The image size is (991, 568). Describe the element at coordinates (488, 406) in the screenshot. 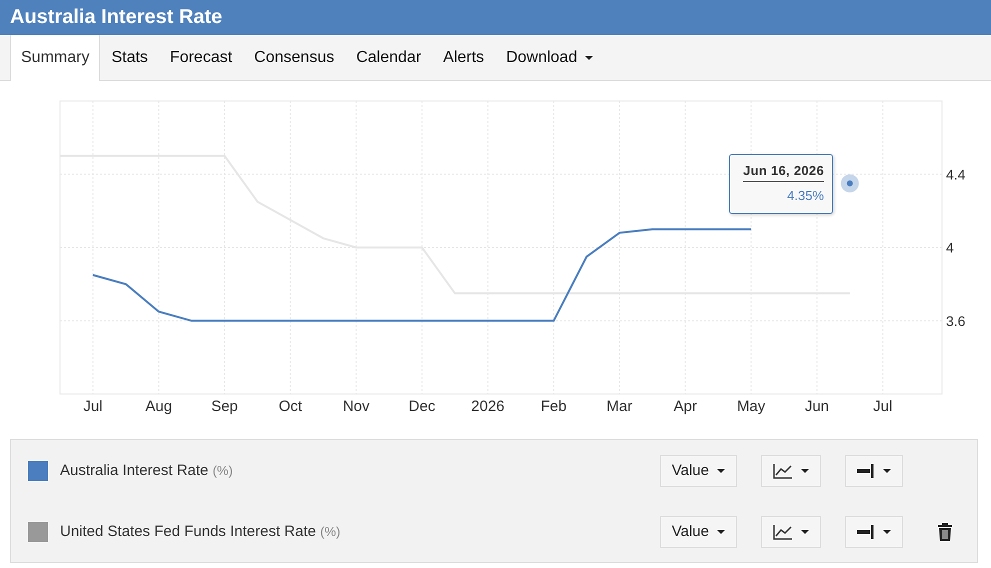

I see `x-axis-label: 2026` at that location.